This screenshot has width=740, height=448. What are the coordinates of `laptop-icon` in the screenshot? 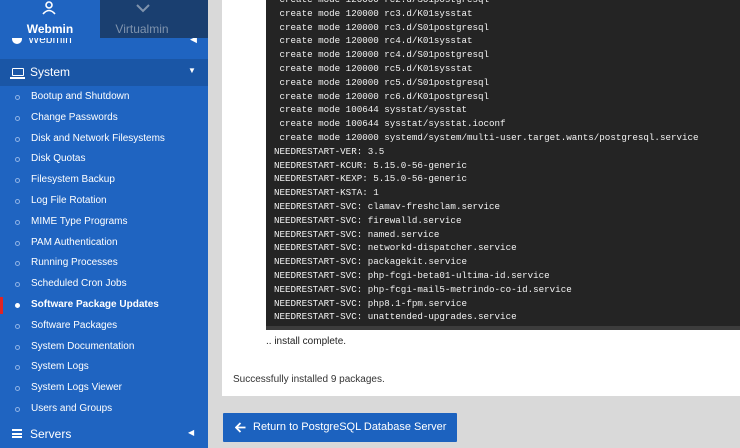 It's located at (17, 73).